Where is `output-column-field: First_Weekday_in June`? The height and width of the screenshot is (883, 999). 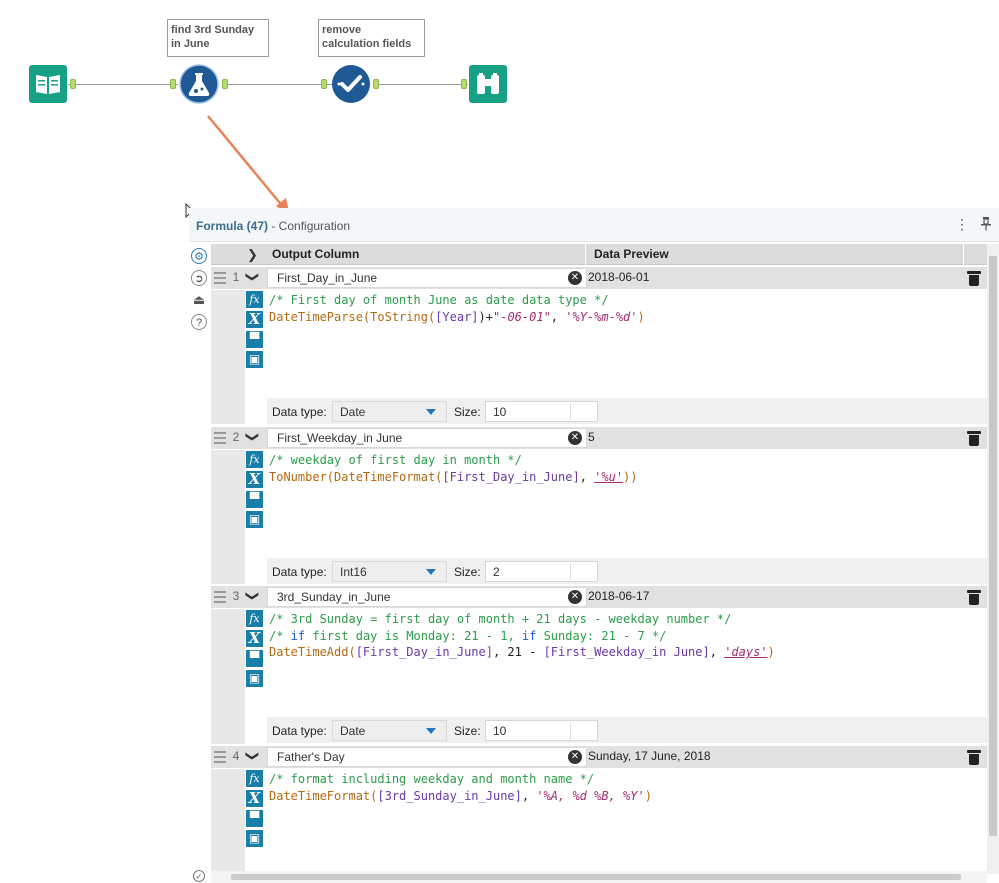
output-column-field: First_Weekday_in June is located at coordinates (427, 438).